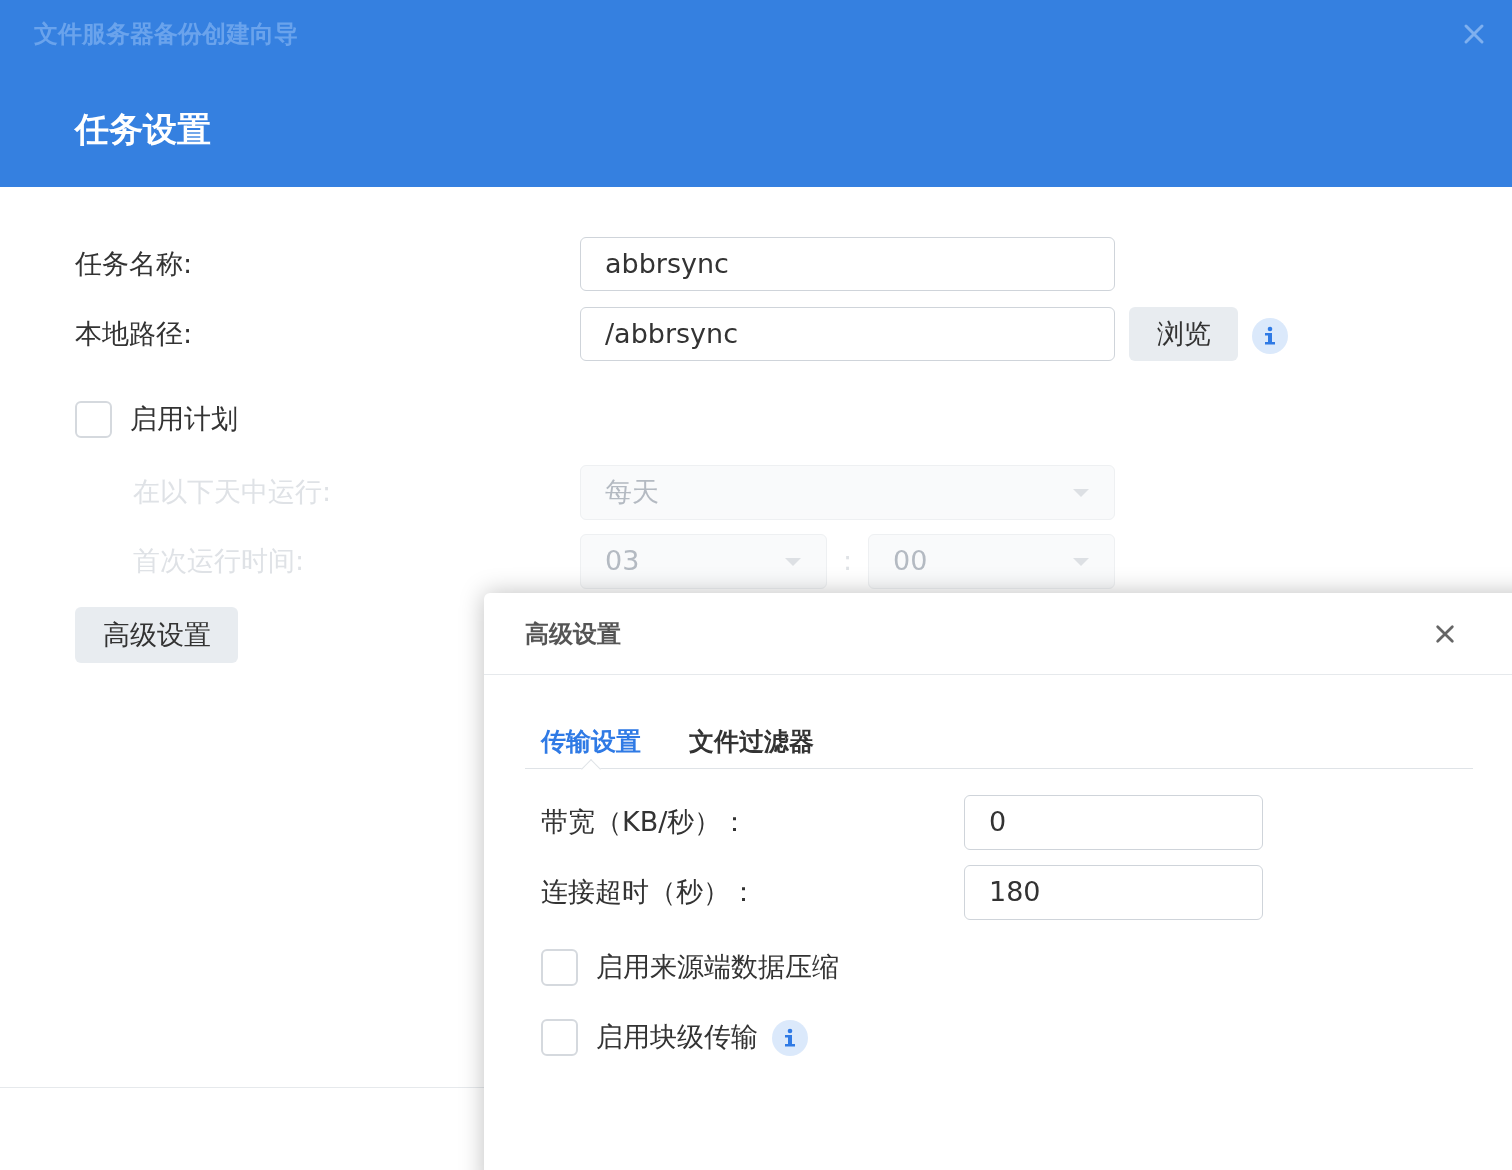  Describe the element at coordinates (134, 333) in the screenshot. I see `field-label: 本地路径:` at that location.